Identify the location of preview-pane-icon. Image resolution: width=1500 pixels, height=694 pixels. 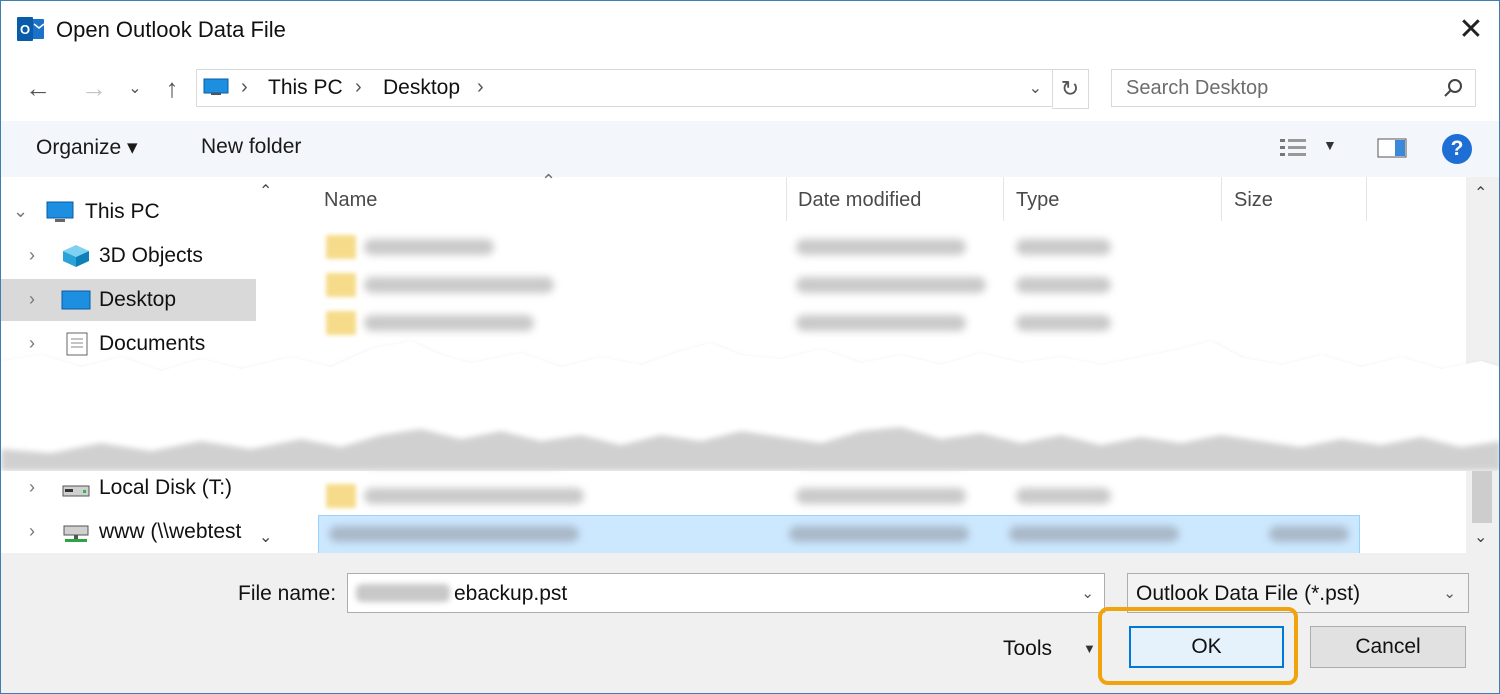
(1392, 148).